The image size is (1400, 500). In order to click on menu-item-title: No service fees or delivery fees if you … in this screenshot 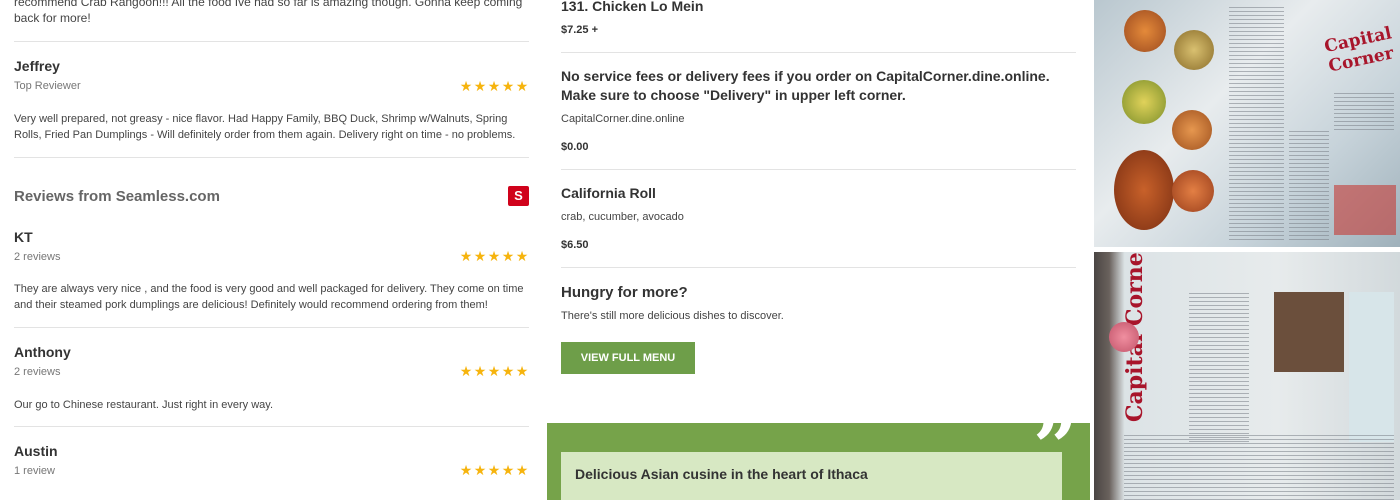, I will do `click(818, 86)`.